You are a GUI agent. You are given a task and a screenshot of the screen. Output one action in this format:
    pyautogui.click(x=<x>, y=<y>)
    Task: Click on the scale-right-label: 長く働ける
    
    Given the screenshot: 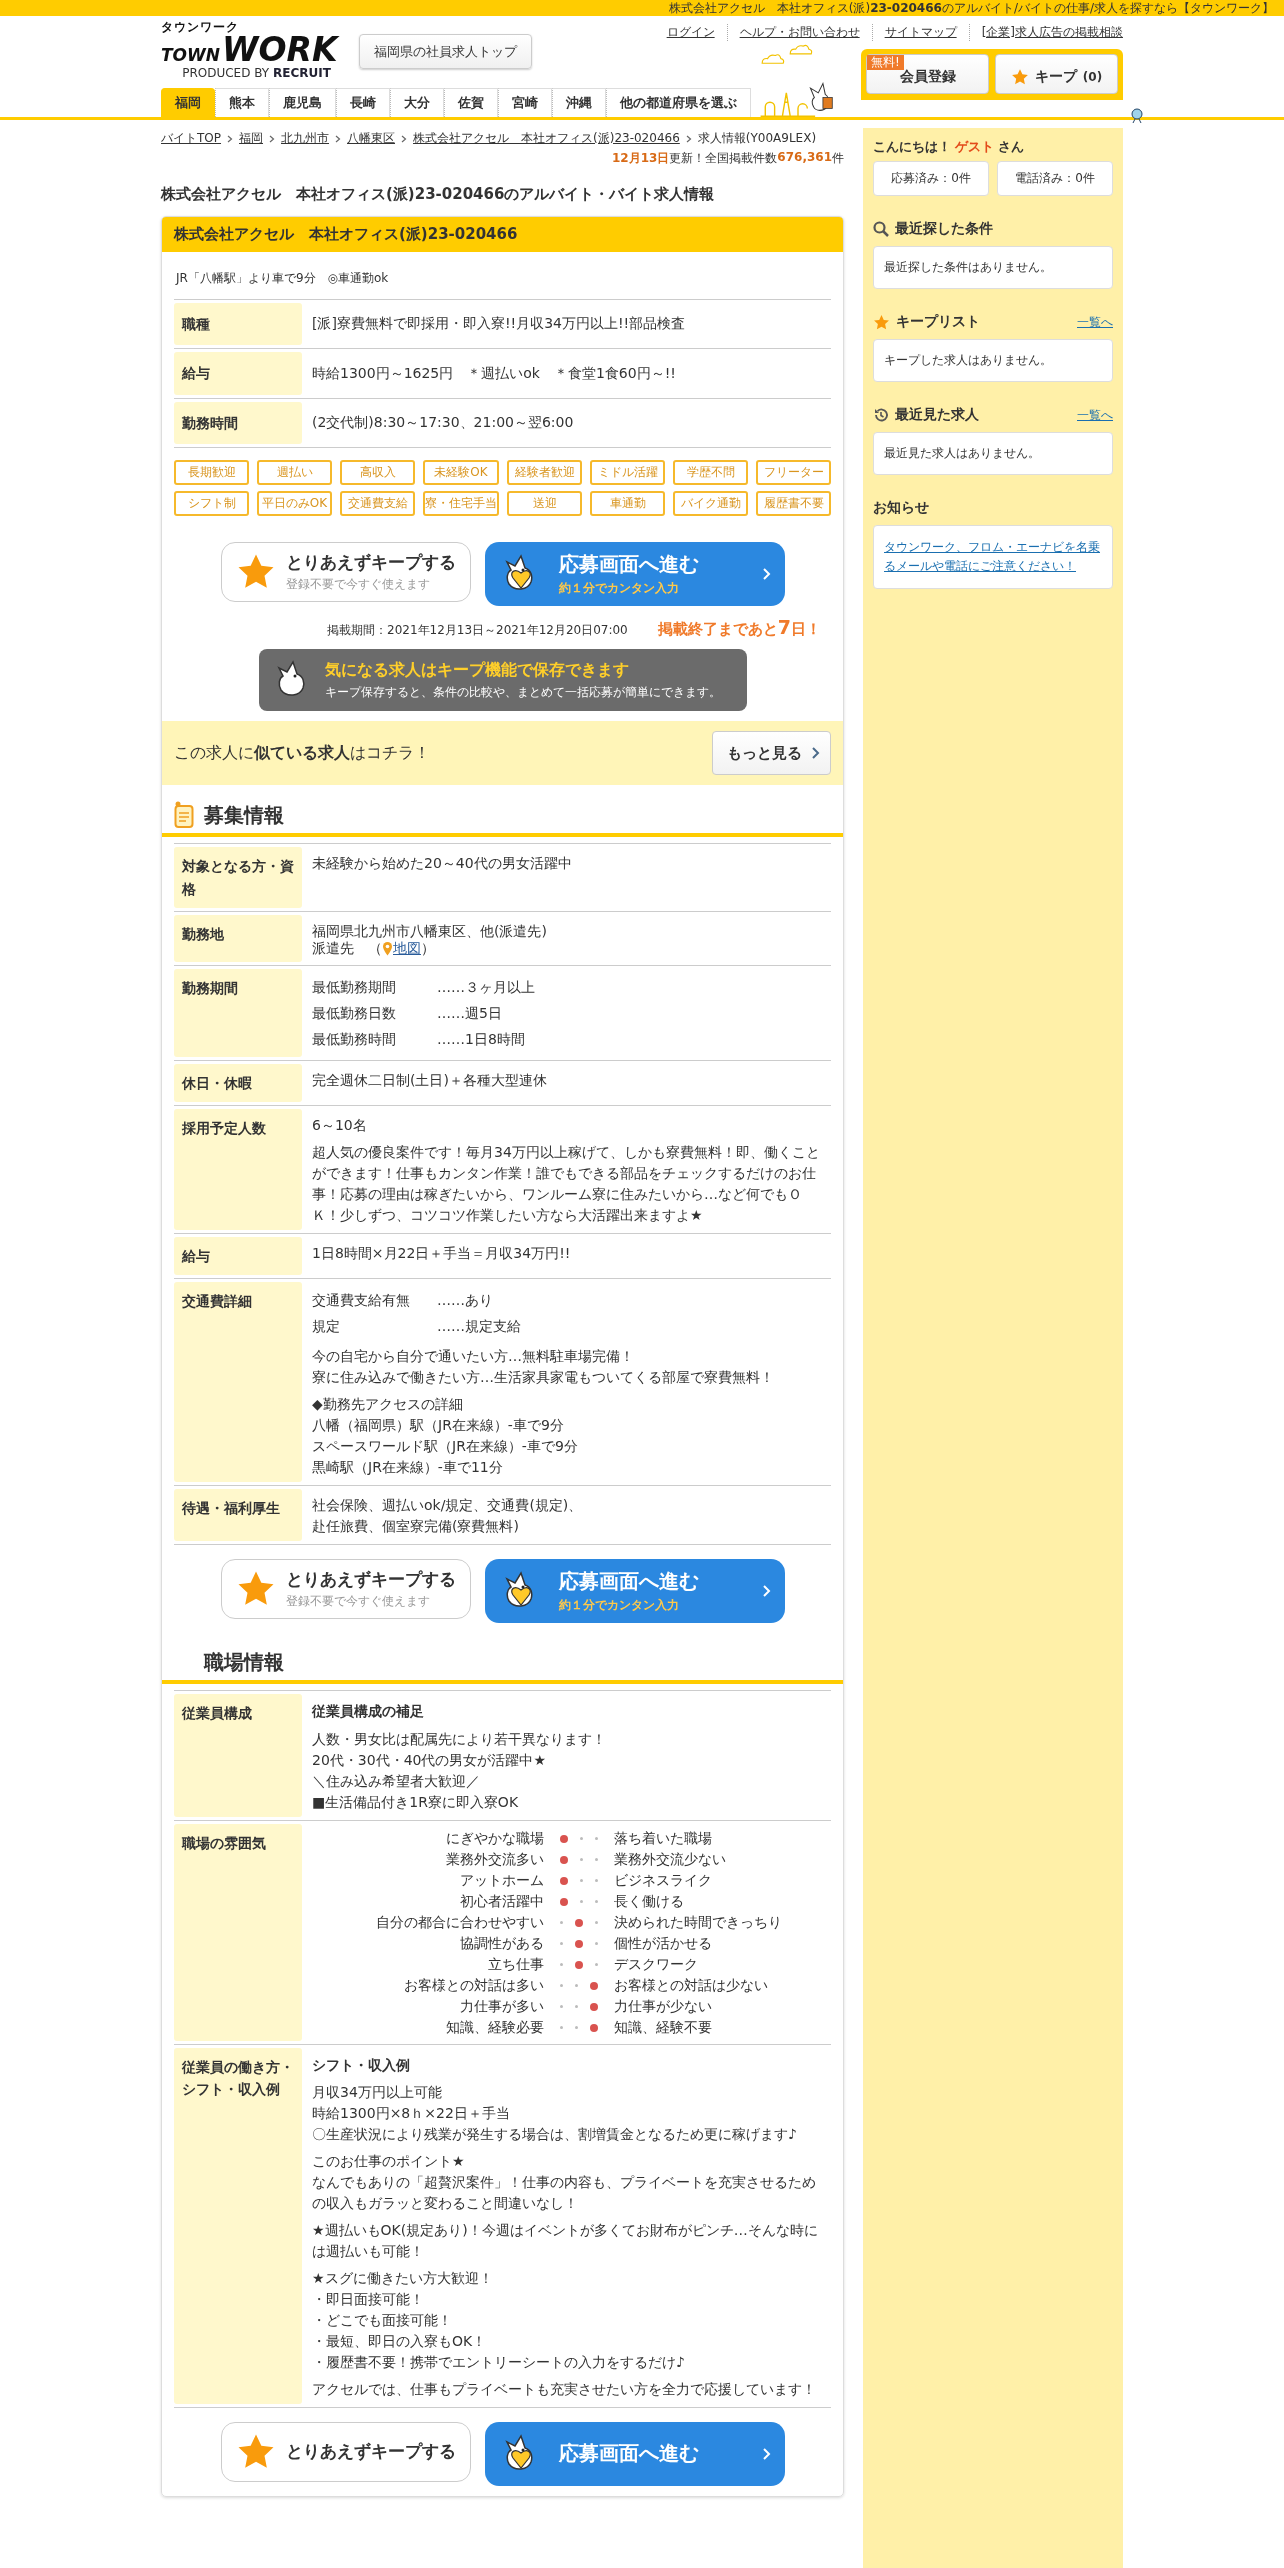 What is the action you would take?
    pyautogui.click(x=649, y=1901)
    